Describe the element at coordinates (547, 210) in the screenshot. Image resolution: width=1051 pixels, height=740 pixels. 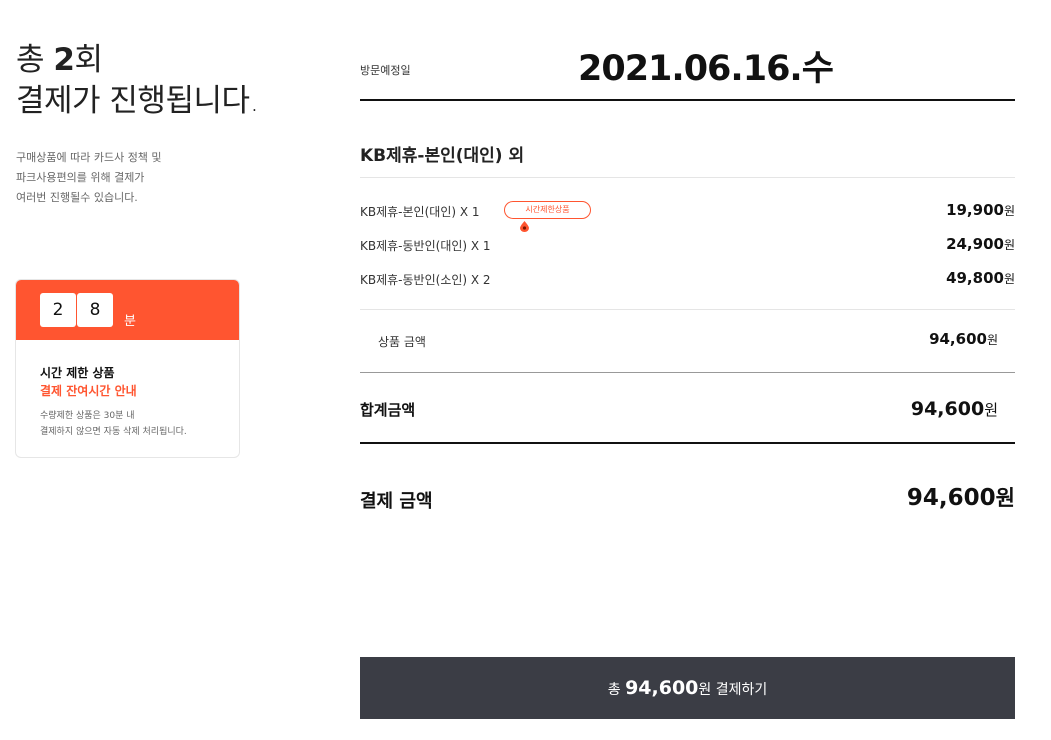
I see `time-limit-badge: 시간제한상품` at that location.